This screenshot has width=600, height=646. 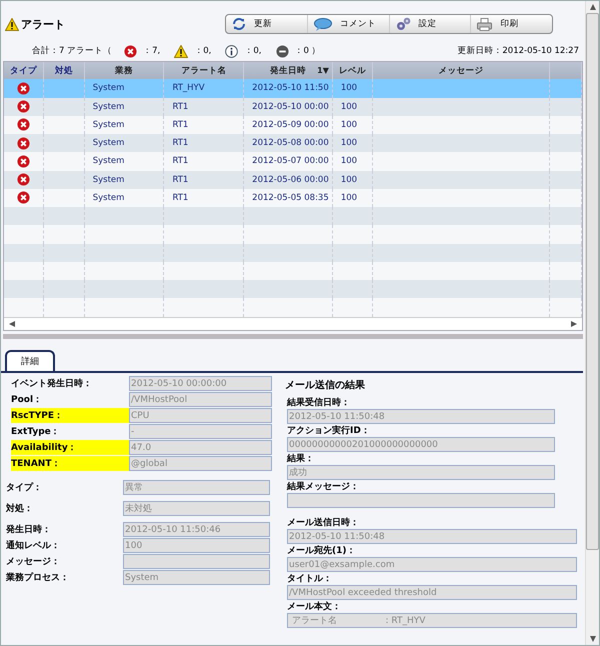 What do you see at coordinates (239, 24) in the screenshot?
I see `refresh-icon` at bounding box center [239, 24].